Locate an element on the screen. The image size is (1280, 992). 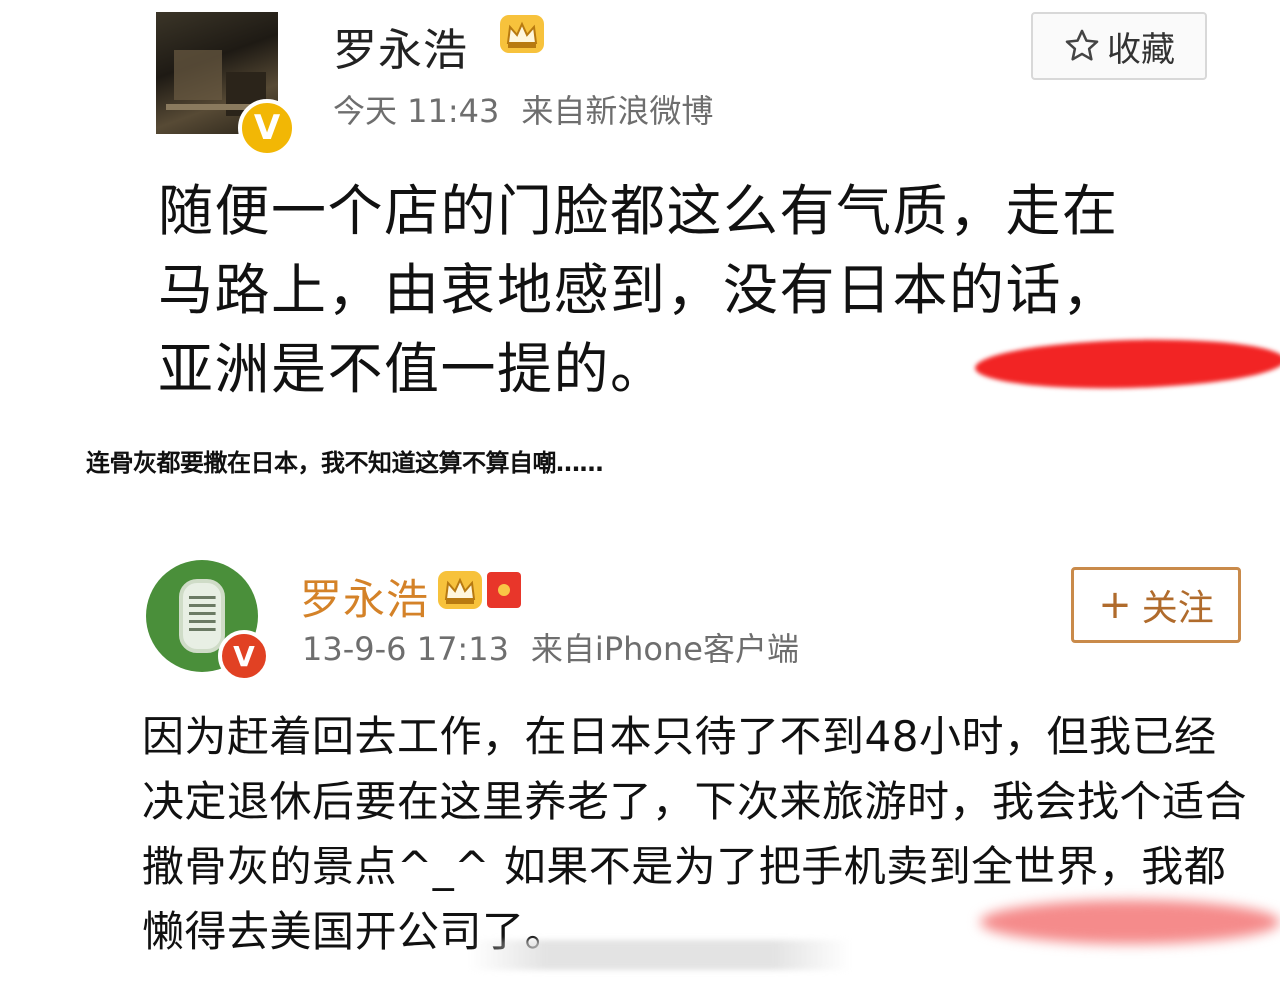
post-meta: 今天 11:43 来自新浪微博 is located at coordinates (523, 109).